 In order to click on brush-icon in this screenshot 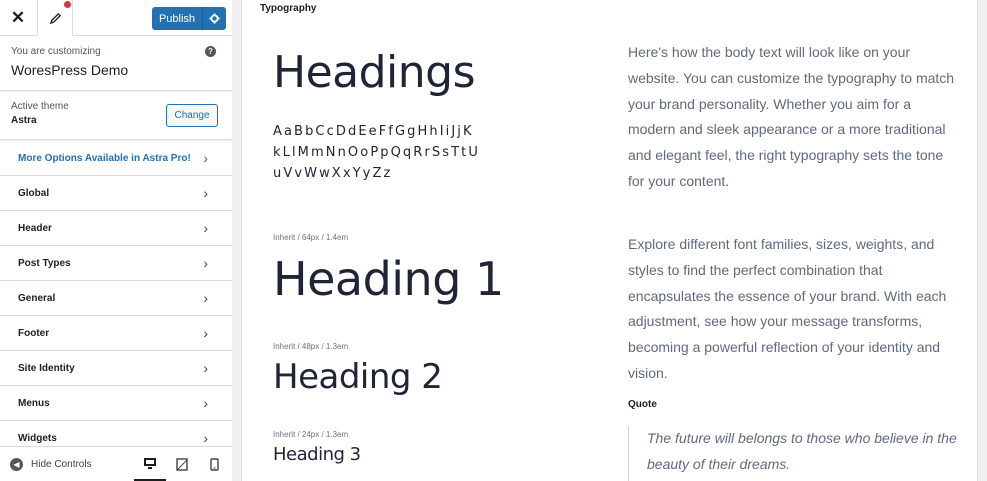, I will do `click(55, 18)`.